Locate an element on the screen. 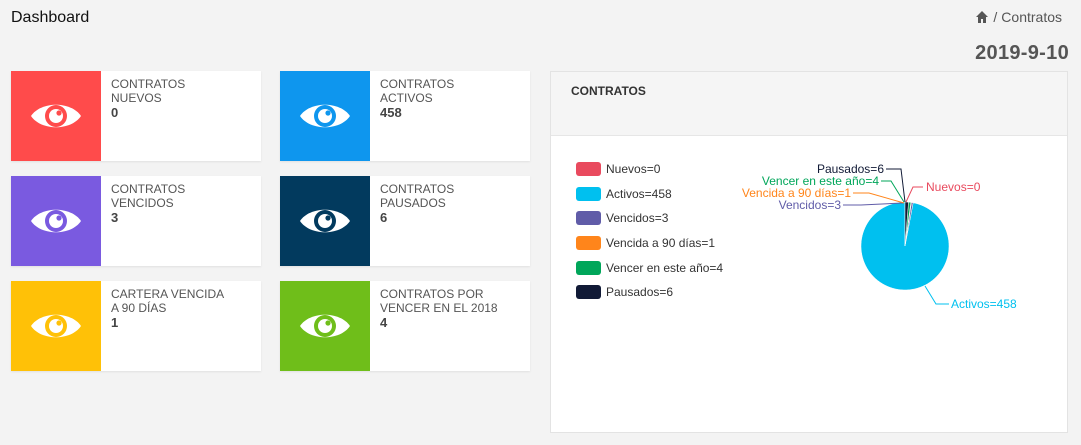 This screenshot has width=1081, height=445. pie-data-label: Vencidos=3 is located at coordinates (810, 205).